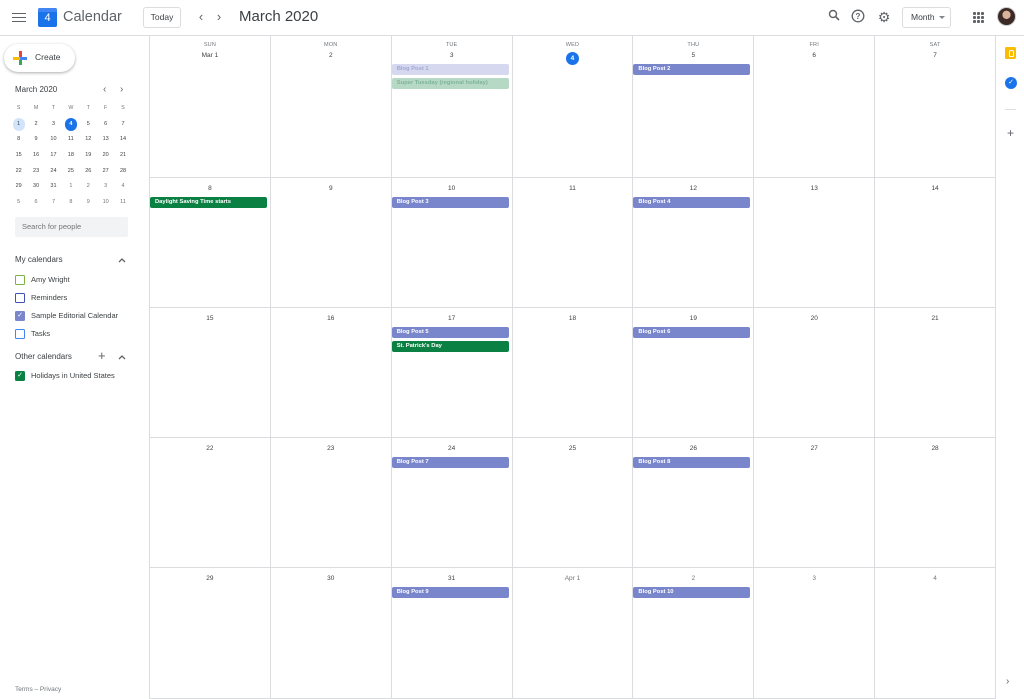 This screenshot has height=699, width=1024. What do you see at coordinates (814, 188) in the screenshot?
I see `day-number: 13` at bounding box center [814, 188].